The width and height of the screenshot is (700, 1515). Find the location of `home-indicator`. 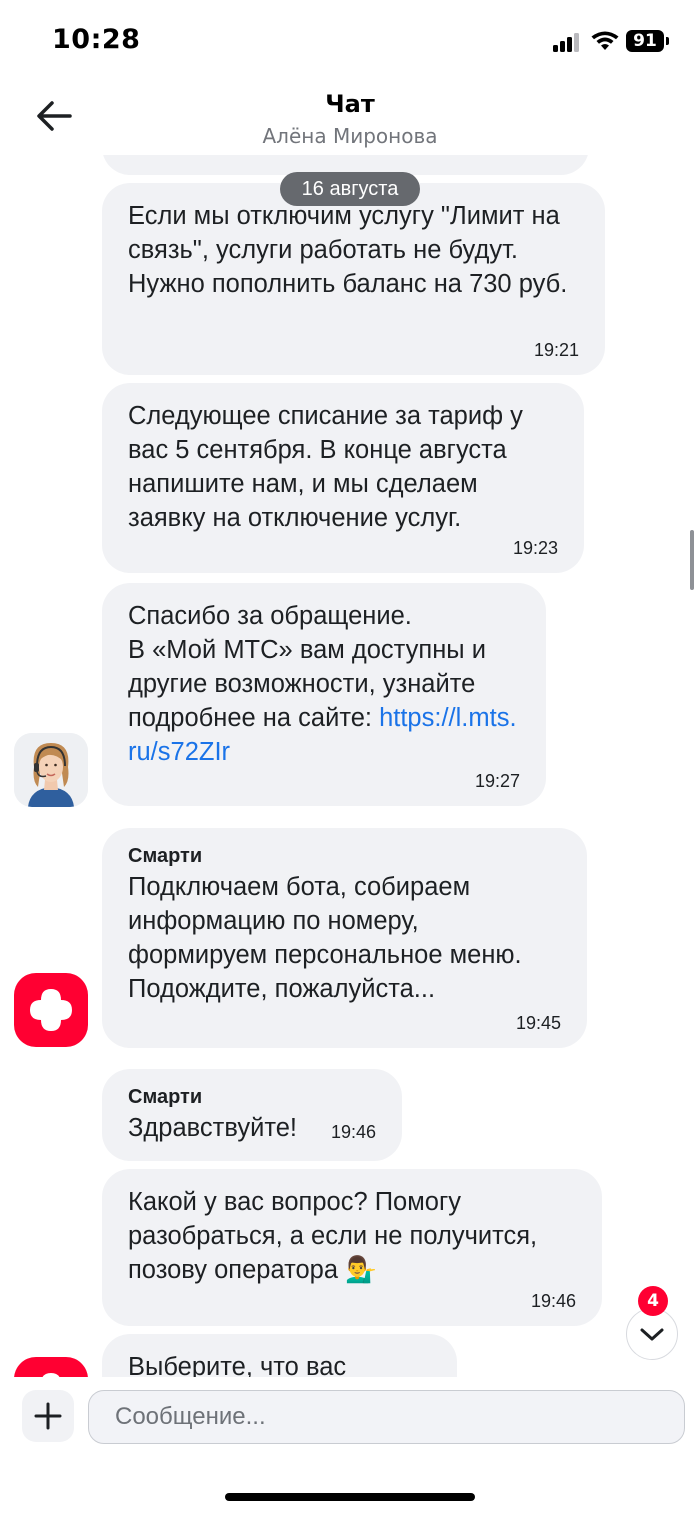

home-indicator is located at coordinates (350, 1497).